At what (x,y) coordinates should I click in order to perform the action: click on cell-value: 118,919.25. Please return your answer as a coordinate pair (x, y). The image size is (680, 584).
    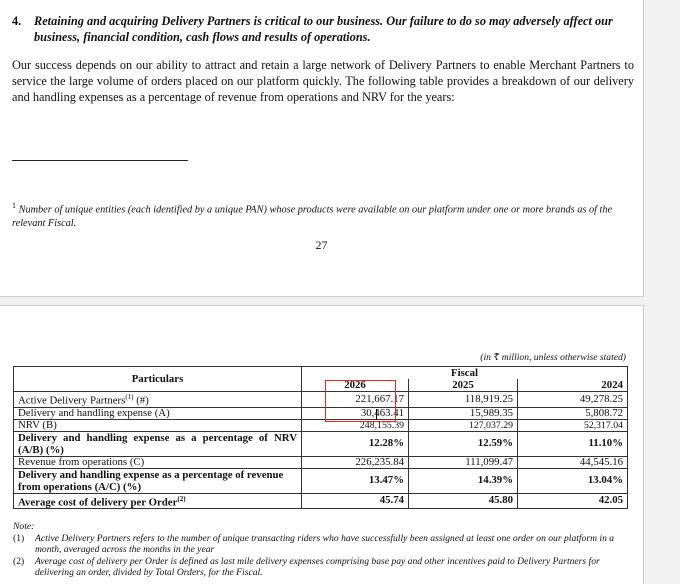
    Looking at the image, I should click on (463, 399).